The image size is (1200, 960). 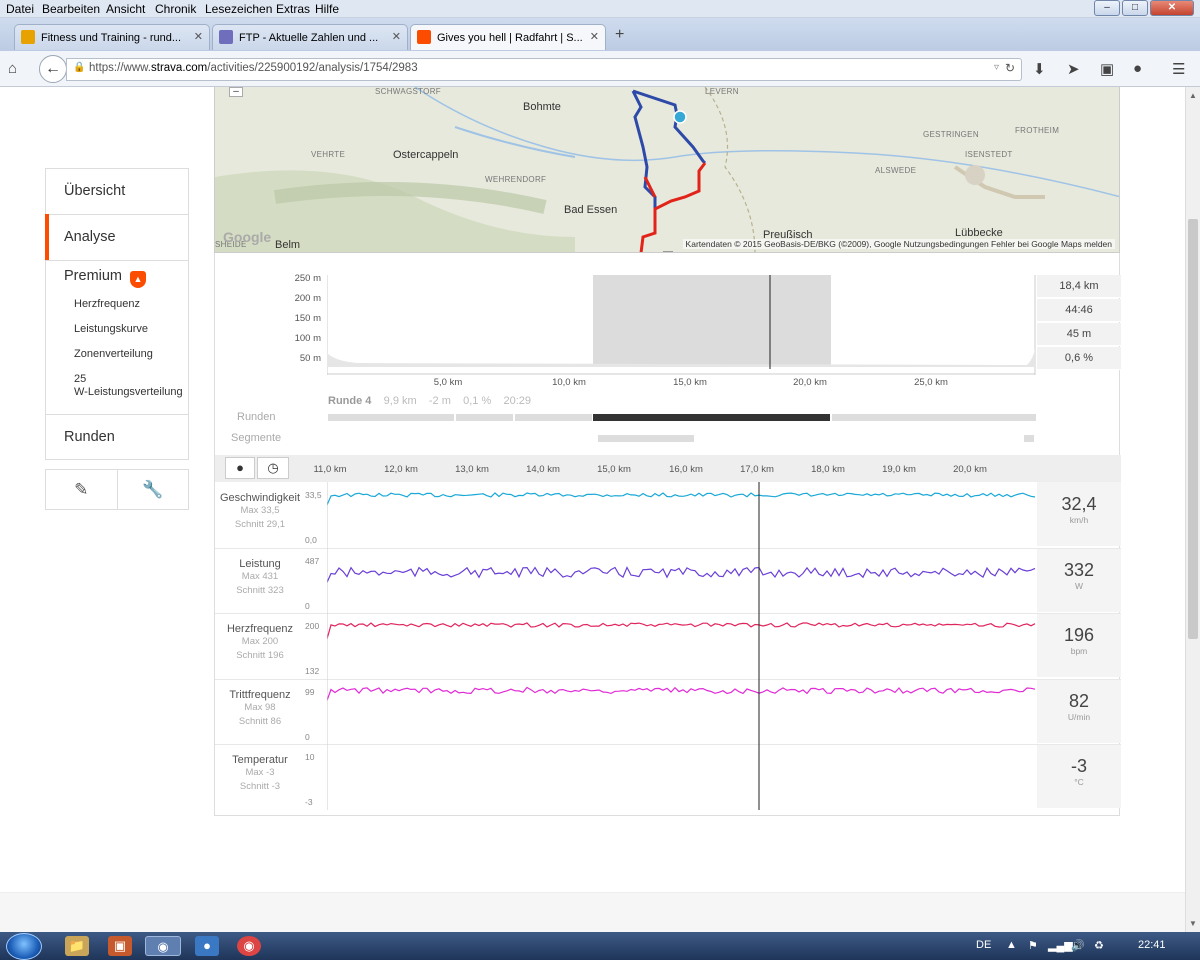 What do you see at coordinates (138, 279) in the screenshot?
I see `premium-shield-icon: ▲` at bounding box center [138, 279].